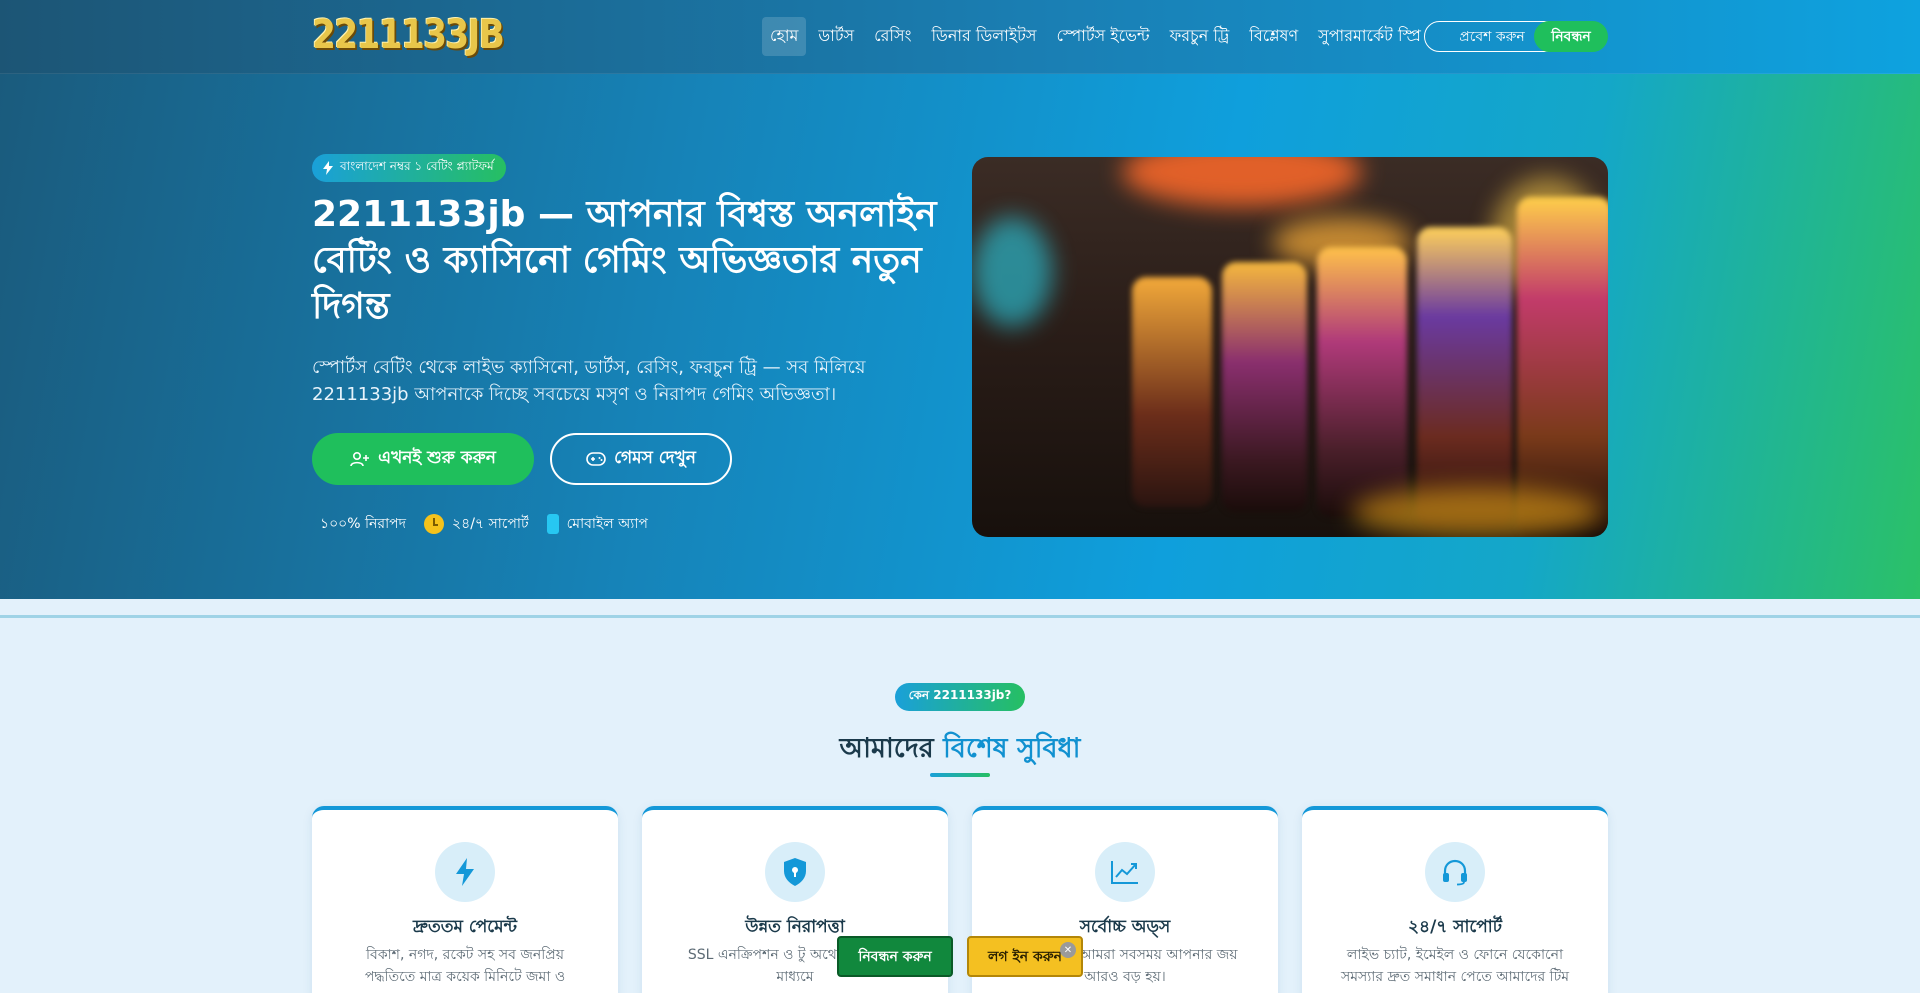 The image size is (1920, 993). I want to click on feature-card-title: ২৪/৭ সাপোর্ট, so click(1455, 927).